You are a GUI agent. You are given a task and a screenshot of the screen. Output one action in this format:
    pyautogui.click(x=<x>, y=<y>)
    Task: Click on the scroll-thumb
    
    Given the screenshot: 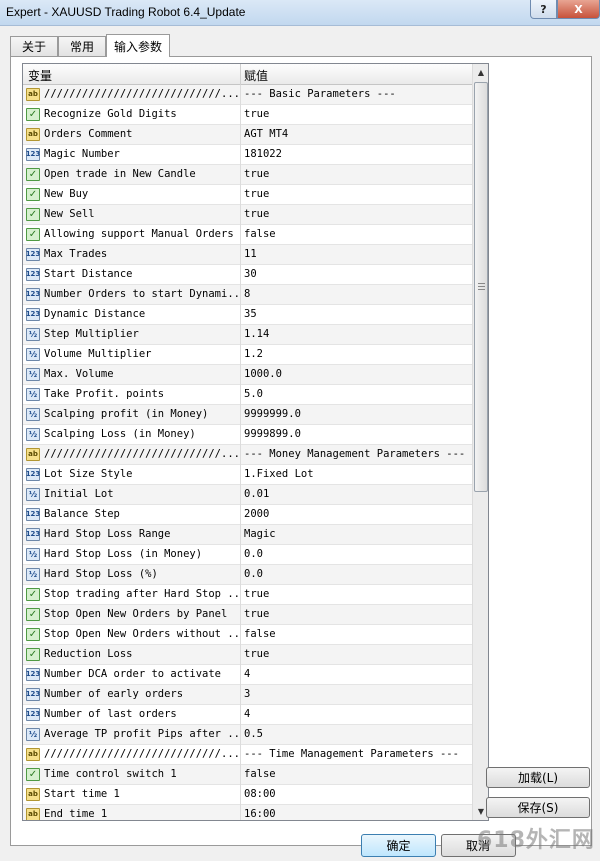 What is the action you would take?
    pyautogui.click(x=481, y=287)
    